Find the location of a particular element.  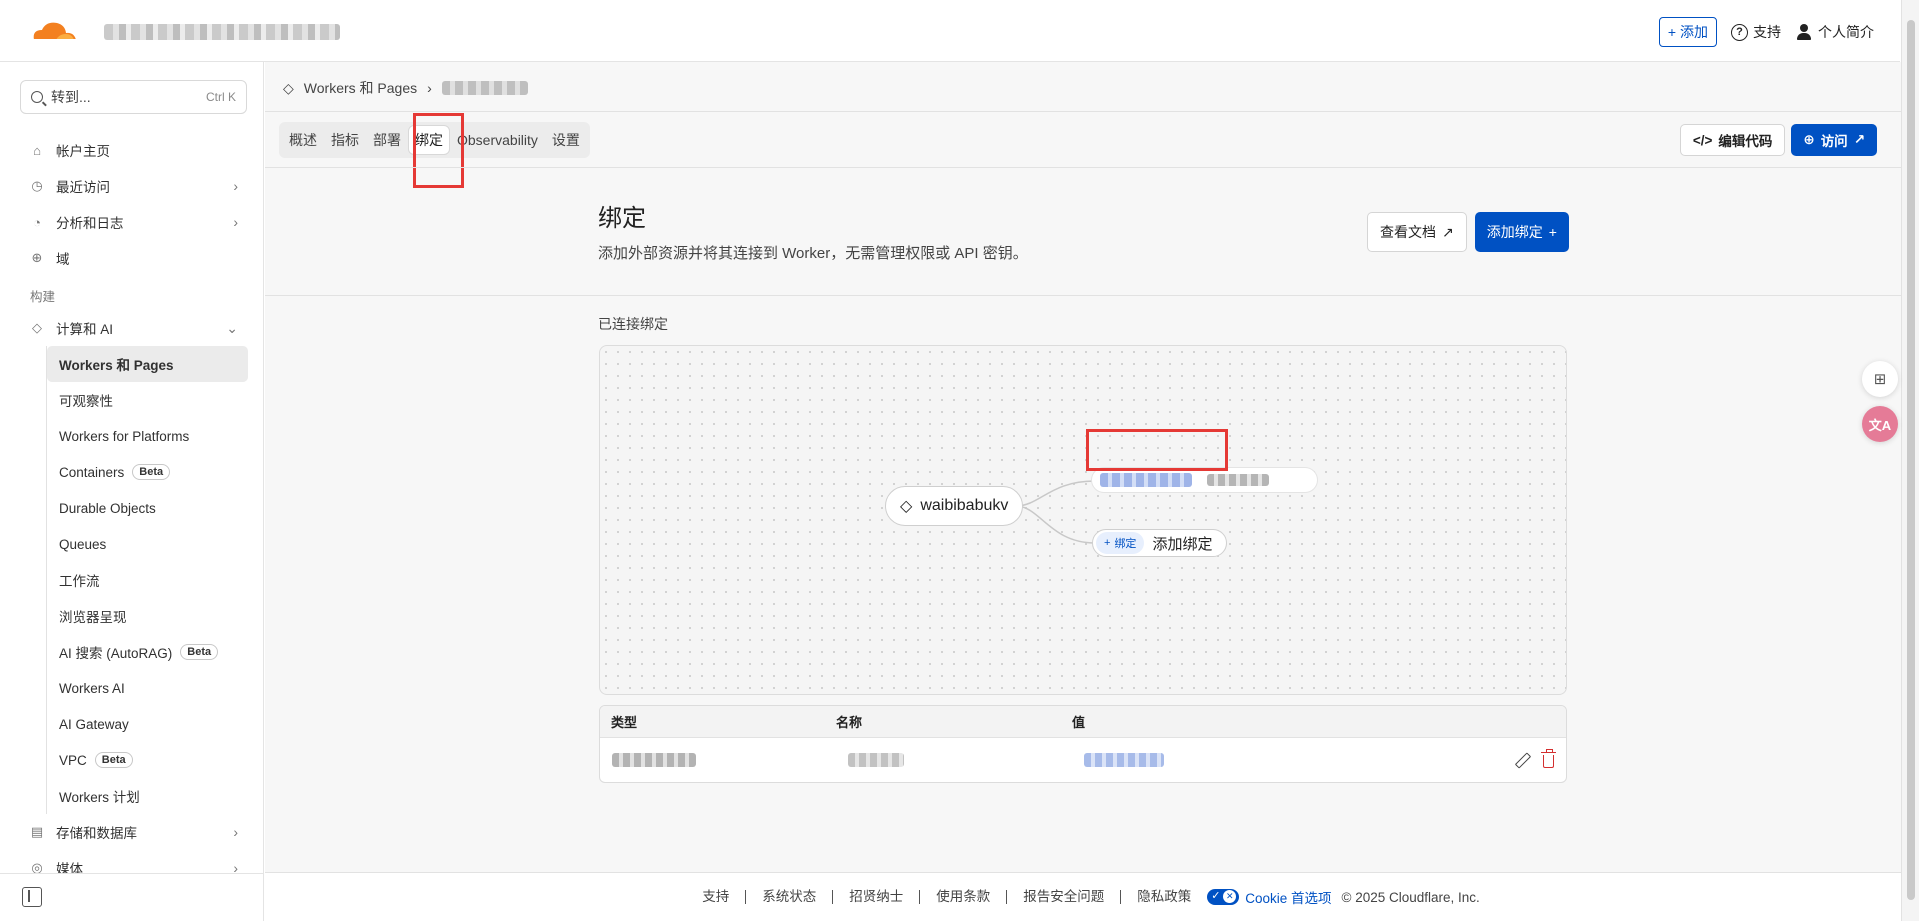

footer-privacy-link: 隐私政策 is located at coordinates (1164, 897).